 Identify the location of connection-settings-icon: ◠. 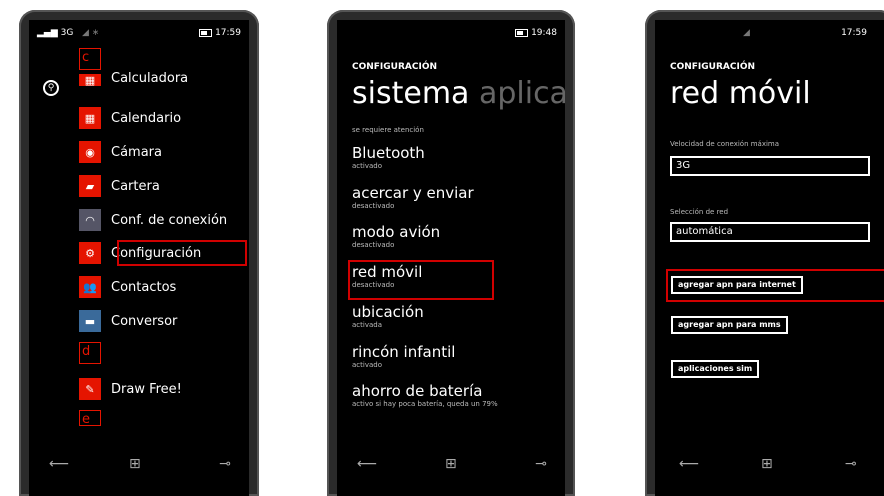
(90, 220).